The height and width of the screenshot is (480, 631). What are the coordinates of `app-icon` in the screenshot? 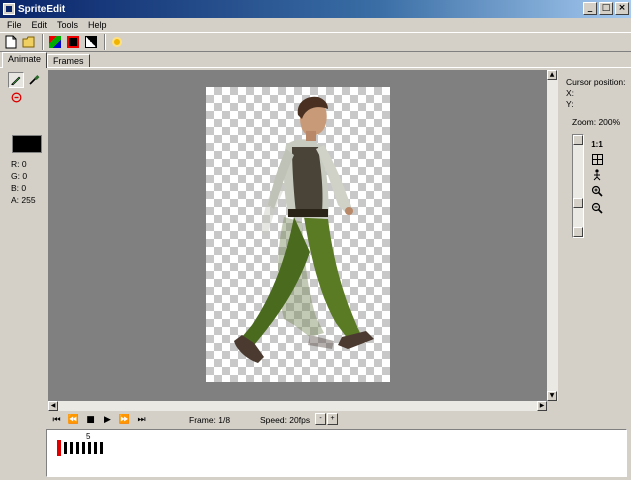 It's located at (9, 9).